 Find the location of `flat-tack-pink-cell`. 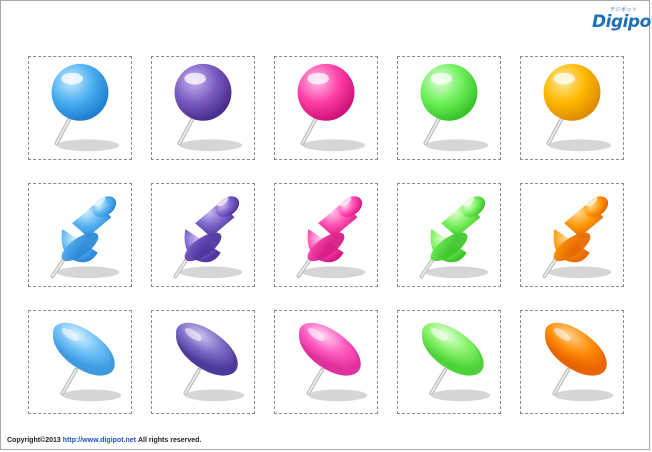

flat-tack-pink-cell is located at coordinates (326, 362).